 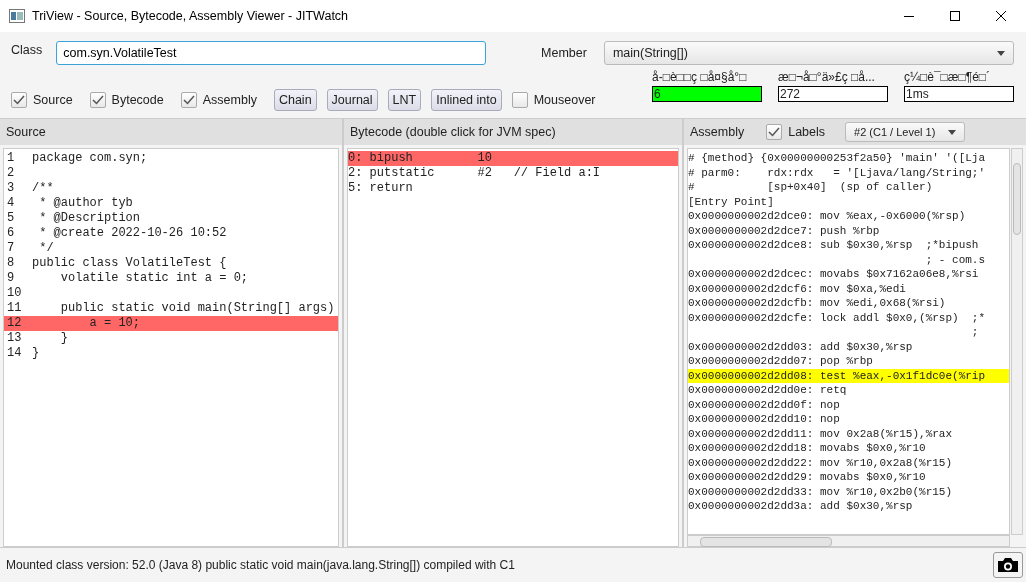 I want to click on compilation-dropdown: #2 (C1 / Level 1), so click(x=905, y=132).